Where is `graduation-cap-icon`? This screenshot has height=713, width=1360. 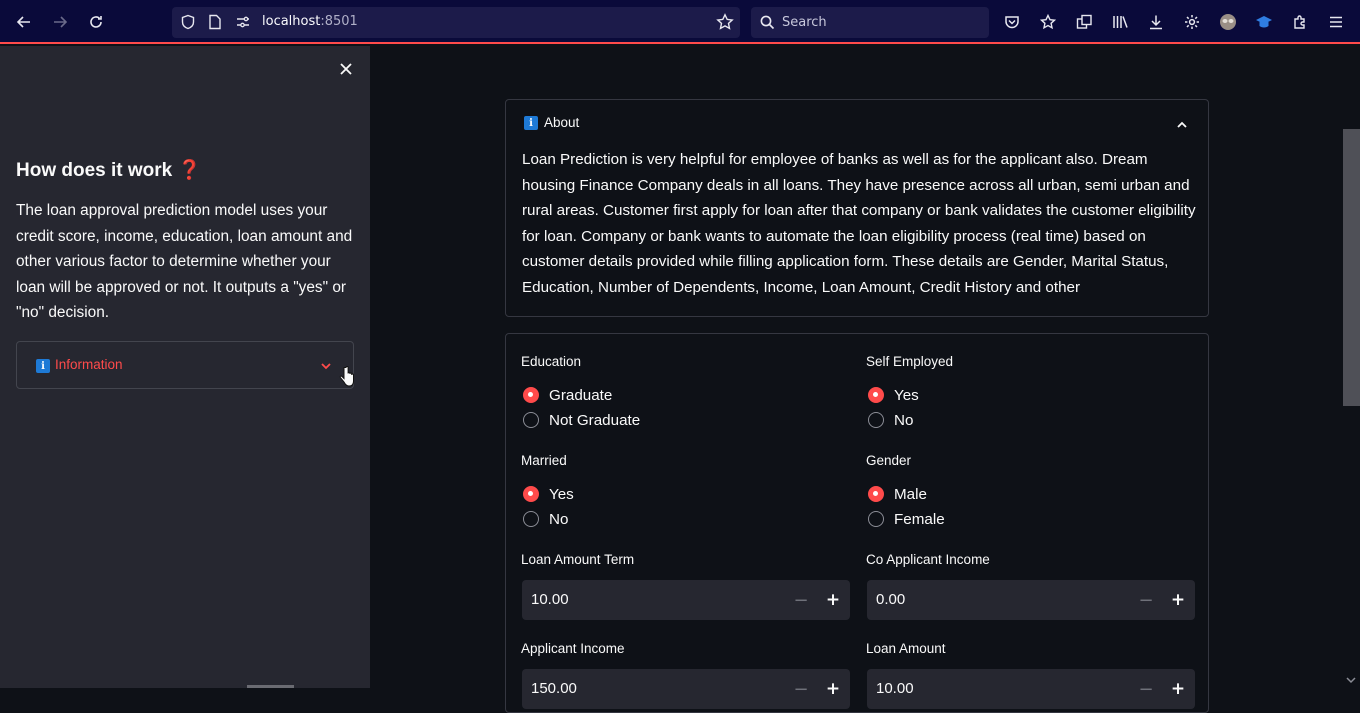
graduation-cap-icon is located at coordinates (1264, 22).